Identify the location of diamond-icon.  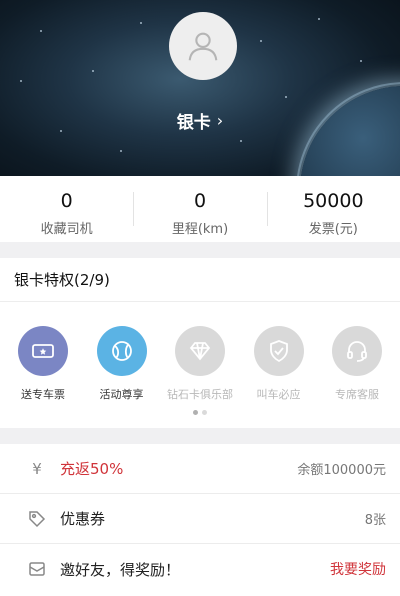
(200, 351).